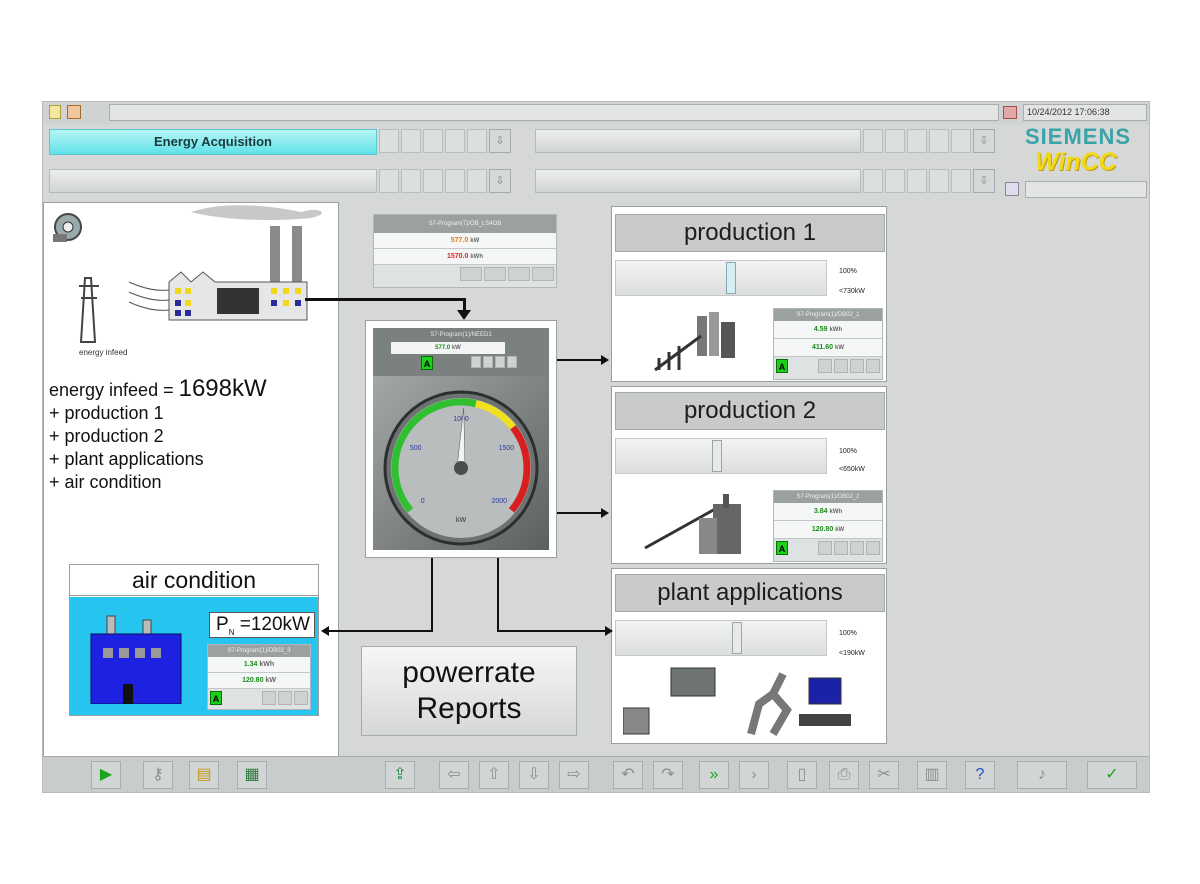 The image size is (1200, 884). What do you see at coordinates (158, 775) in the screenshot?
I see `key-icon: ⚷` at bounding box center [158, 775].